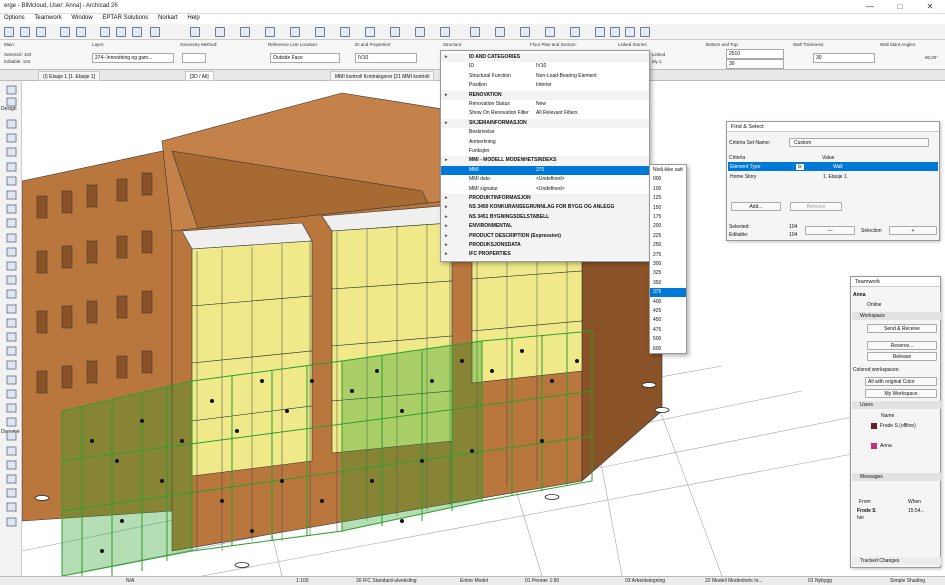 Image resolution: width=945 pixels, height=585 pixels. Describe the element at coordinates (902, 328) in the screenshot. I see `send-receive-button: Send & Receive` at that location.